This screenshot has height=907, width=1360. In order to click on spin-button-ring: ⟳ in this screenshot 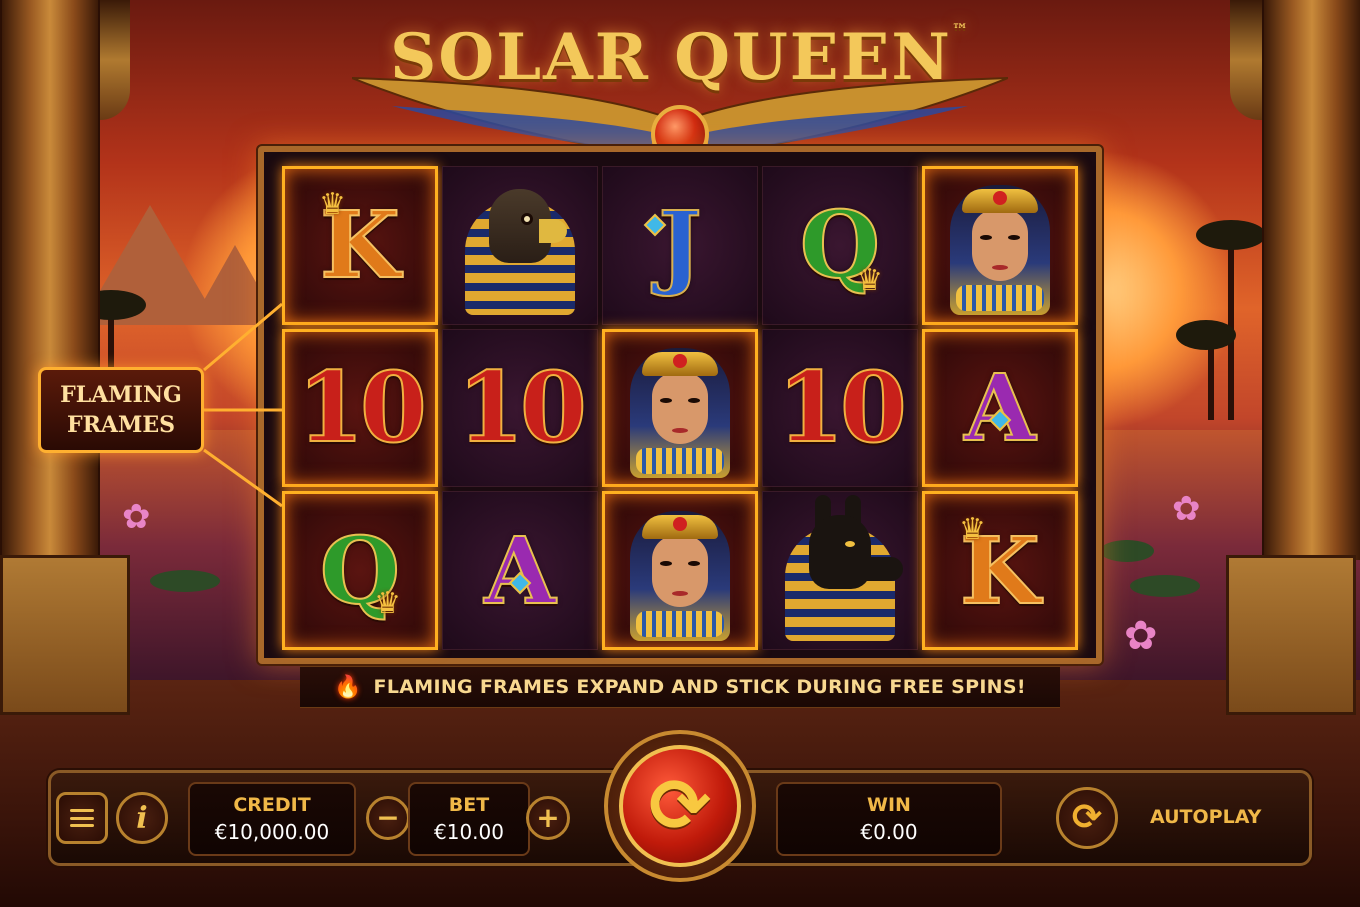, I will do `click(680, 806)`.